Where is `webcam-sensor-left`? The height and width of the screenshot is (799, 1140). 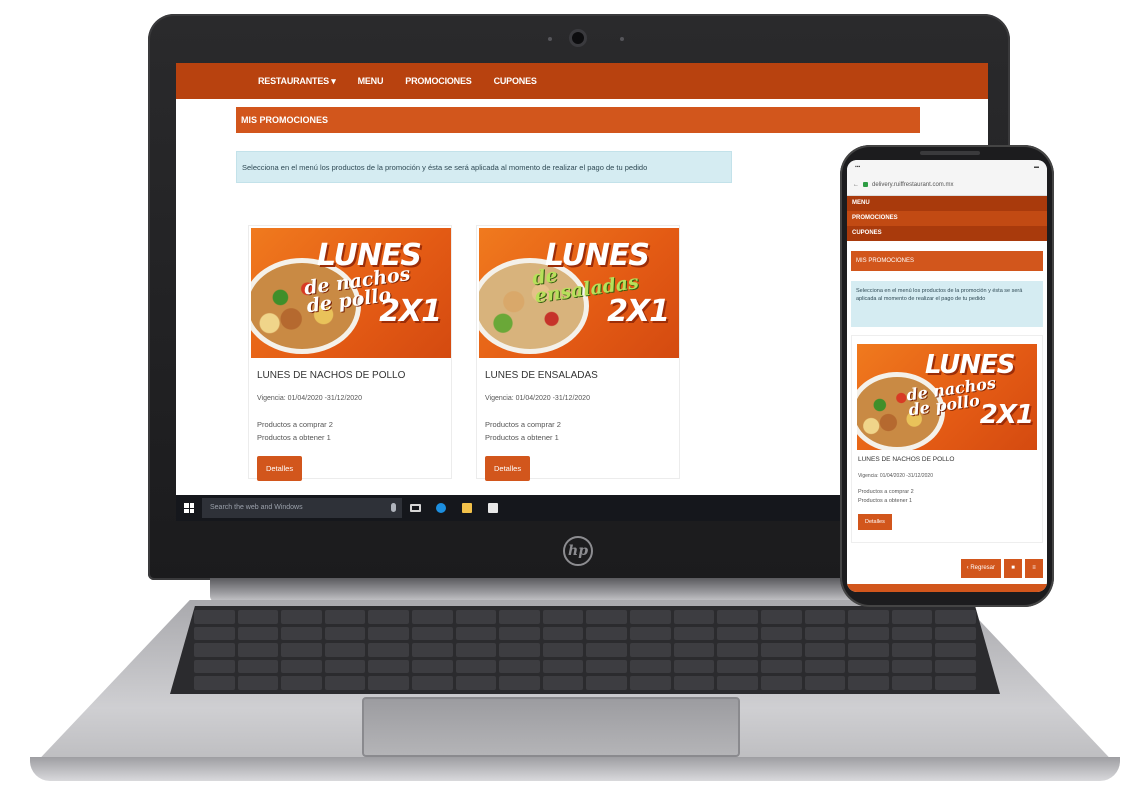 webcam-sensor-left is located at coordinates (550, 39).